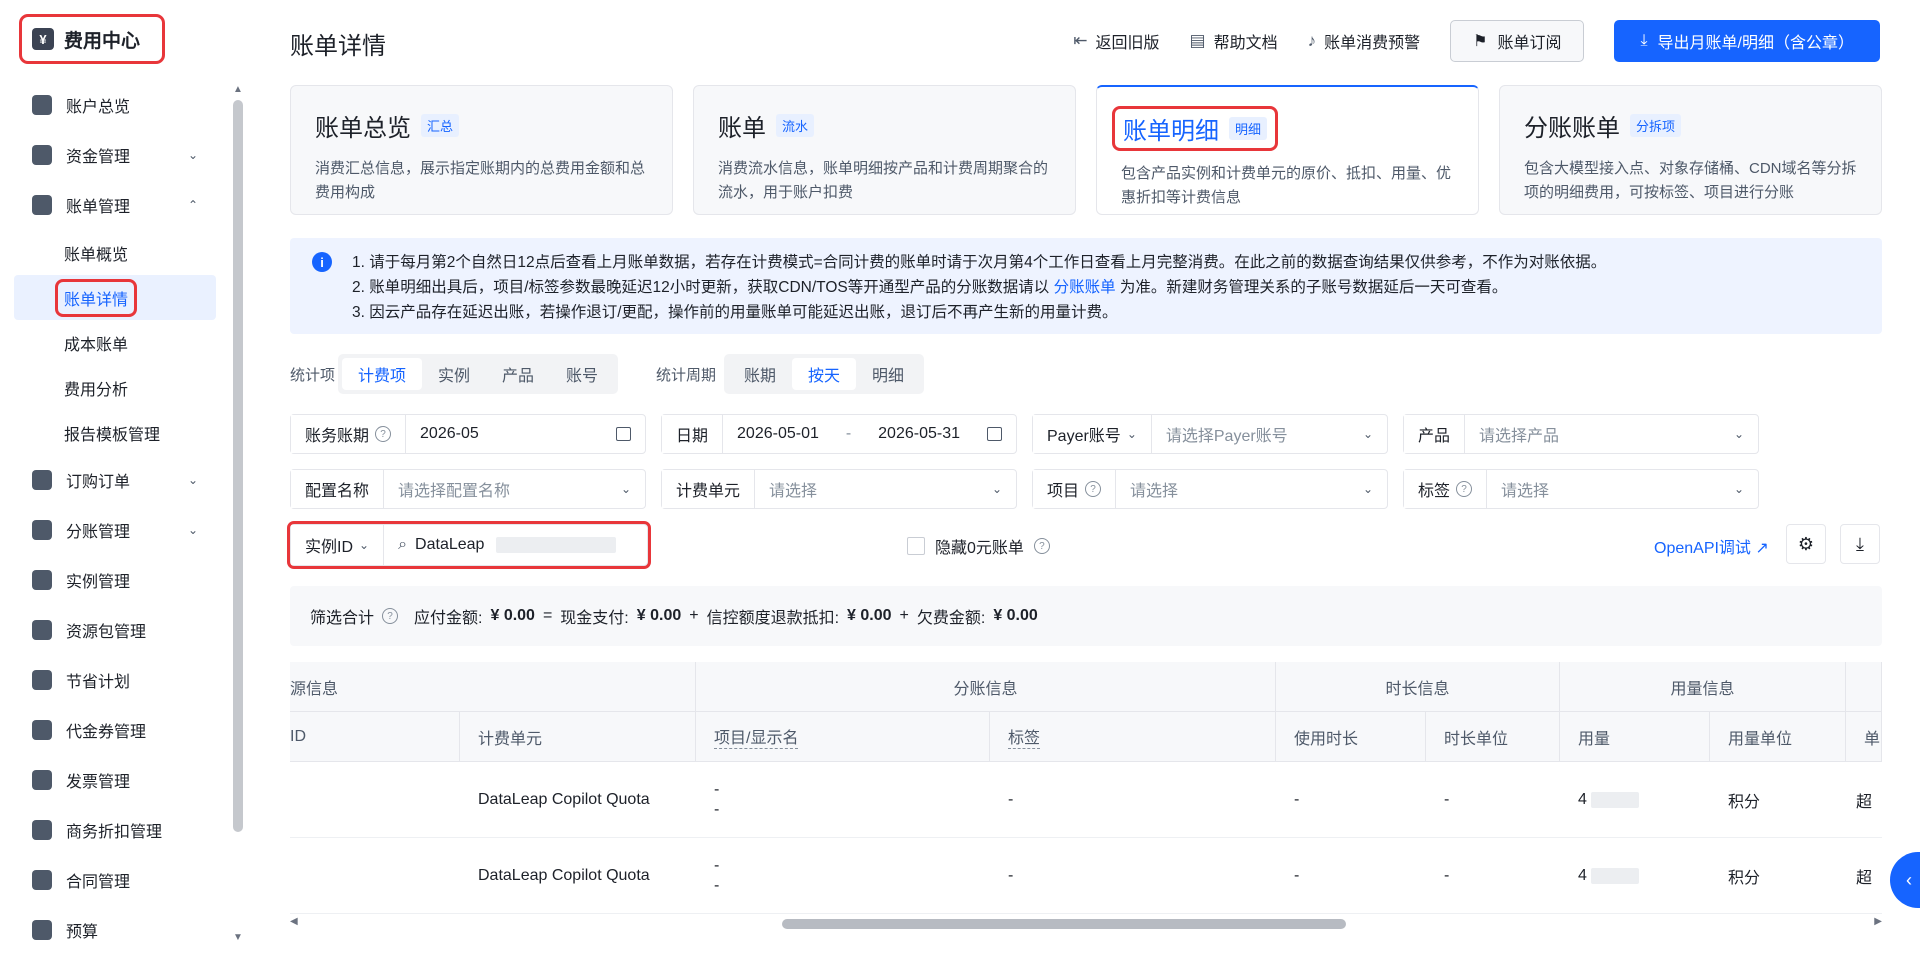 This screenshot has width=1920, height=954. I want to click on period-option-billing: 账期, so click(760, 374).